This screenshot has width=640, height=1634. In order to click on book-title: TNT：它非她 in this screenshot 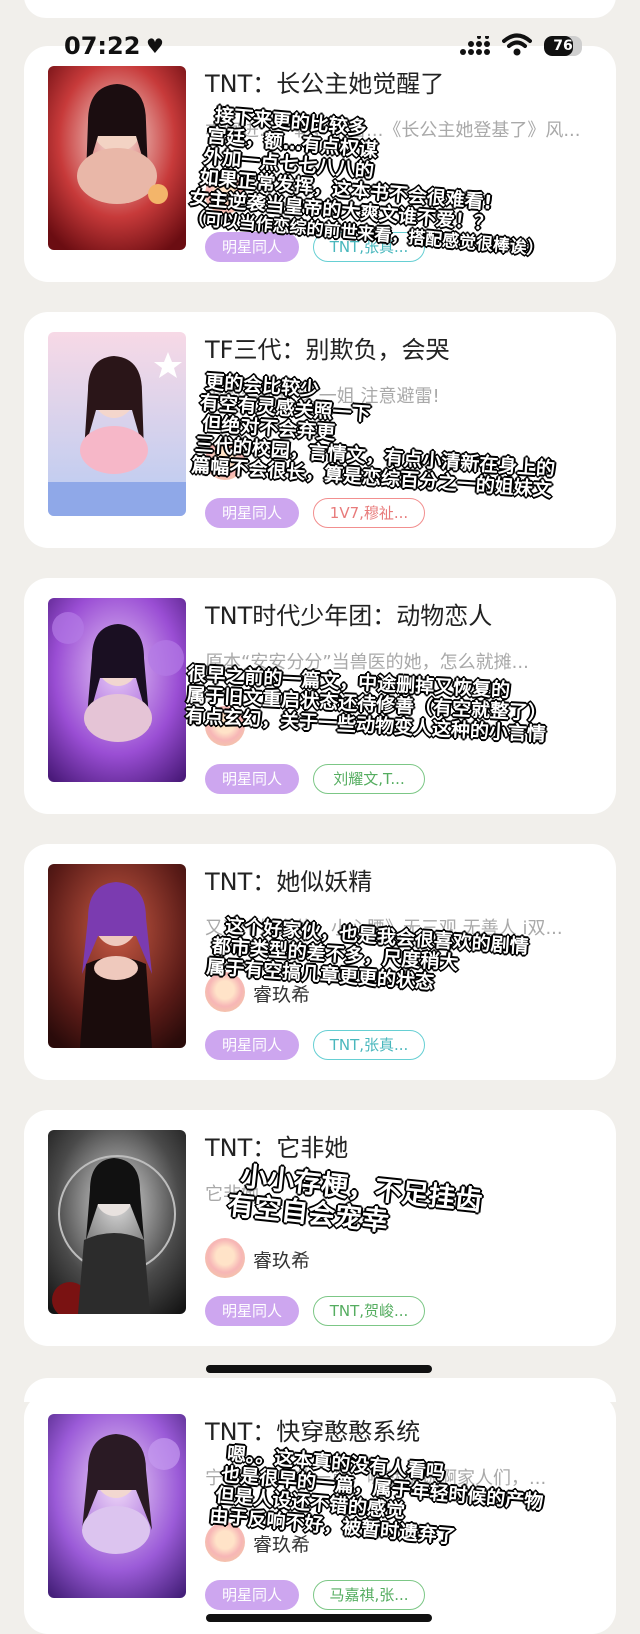, I will do `click(276, 1145)`.